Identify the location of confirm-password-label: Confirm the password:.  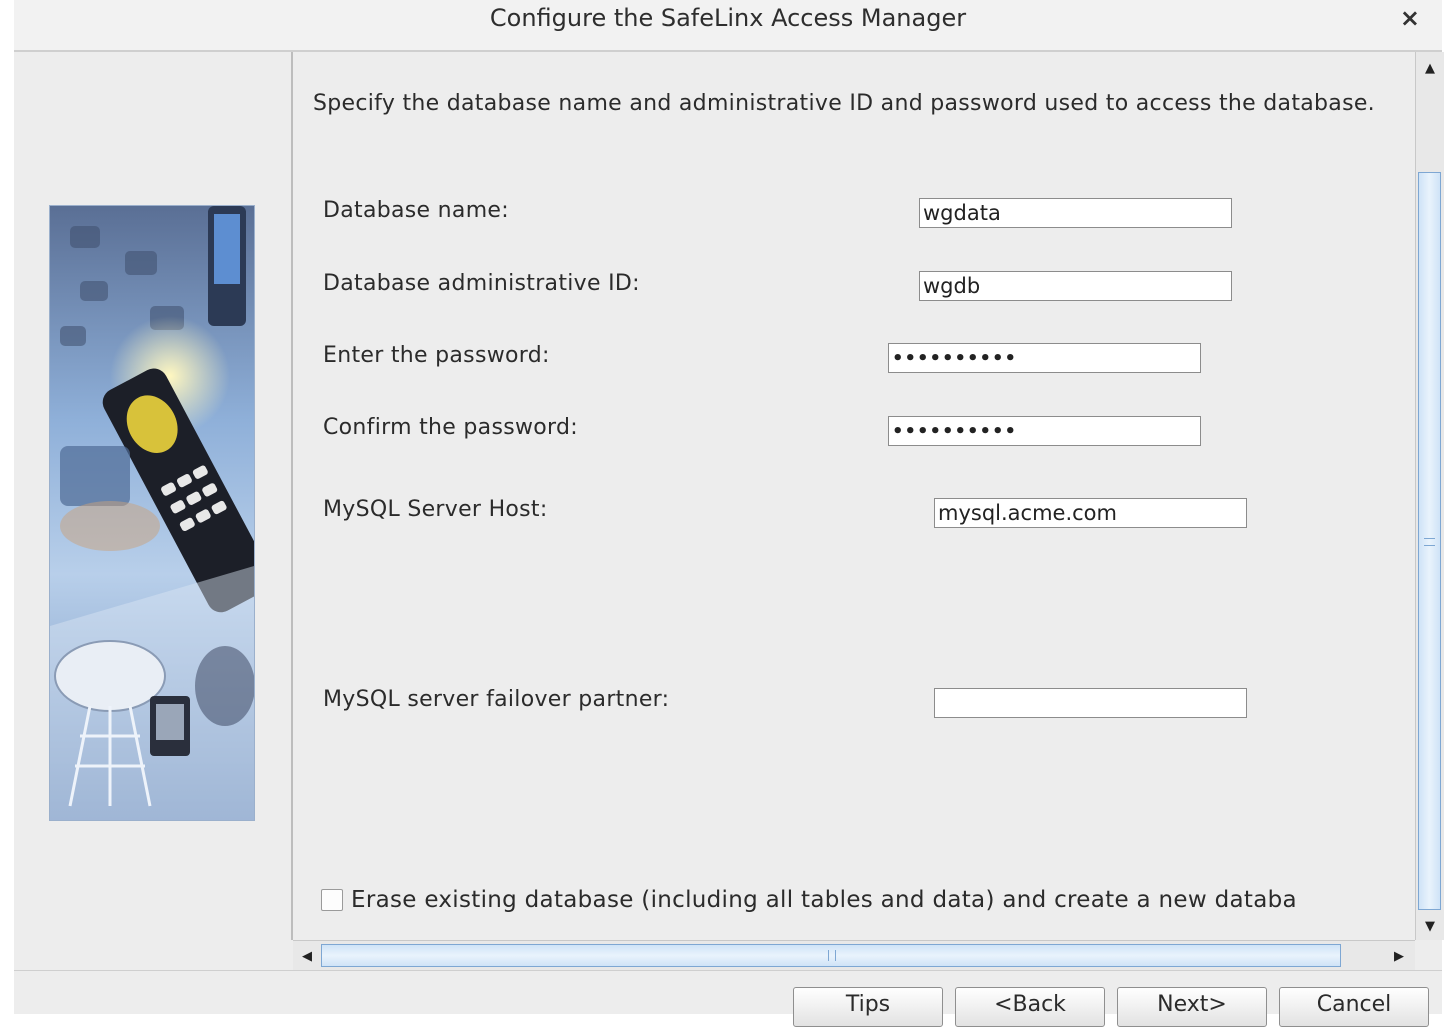
(450, 427).